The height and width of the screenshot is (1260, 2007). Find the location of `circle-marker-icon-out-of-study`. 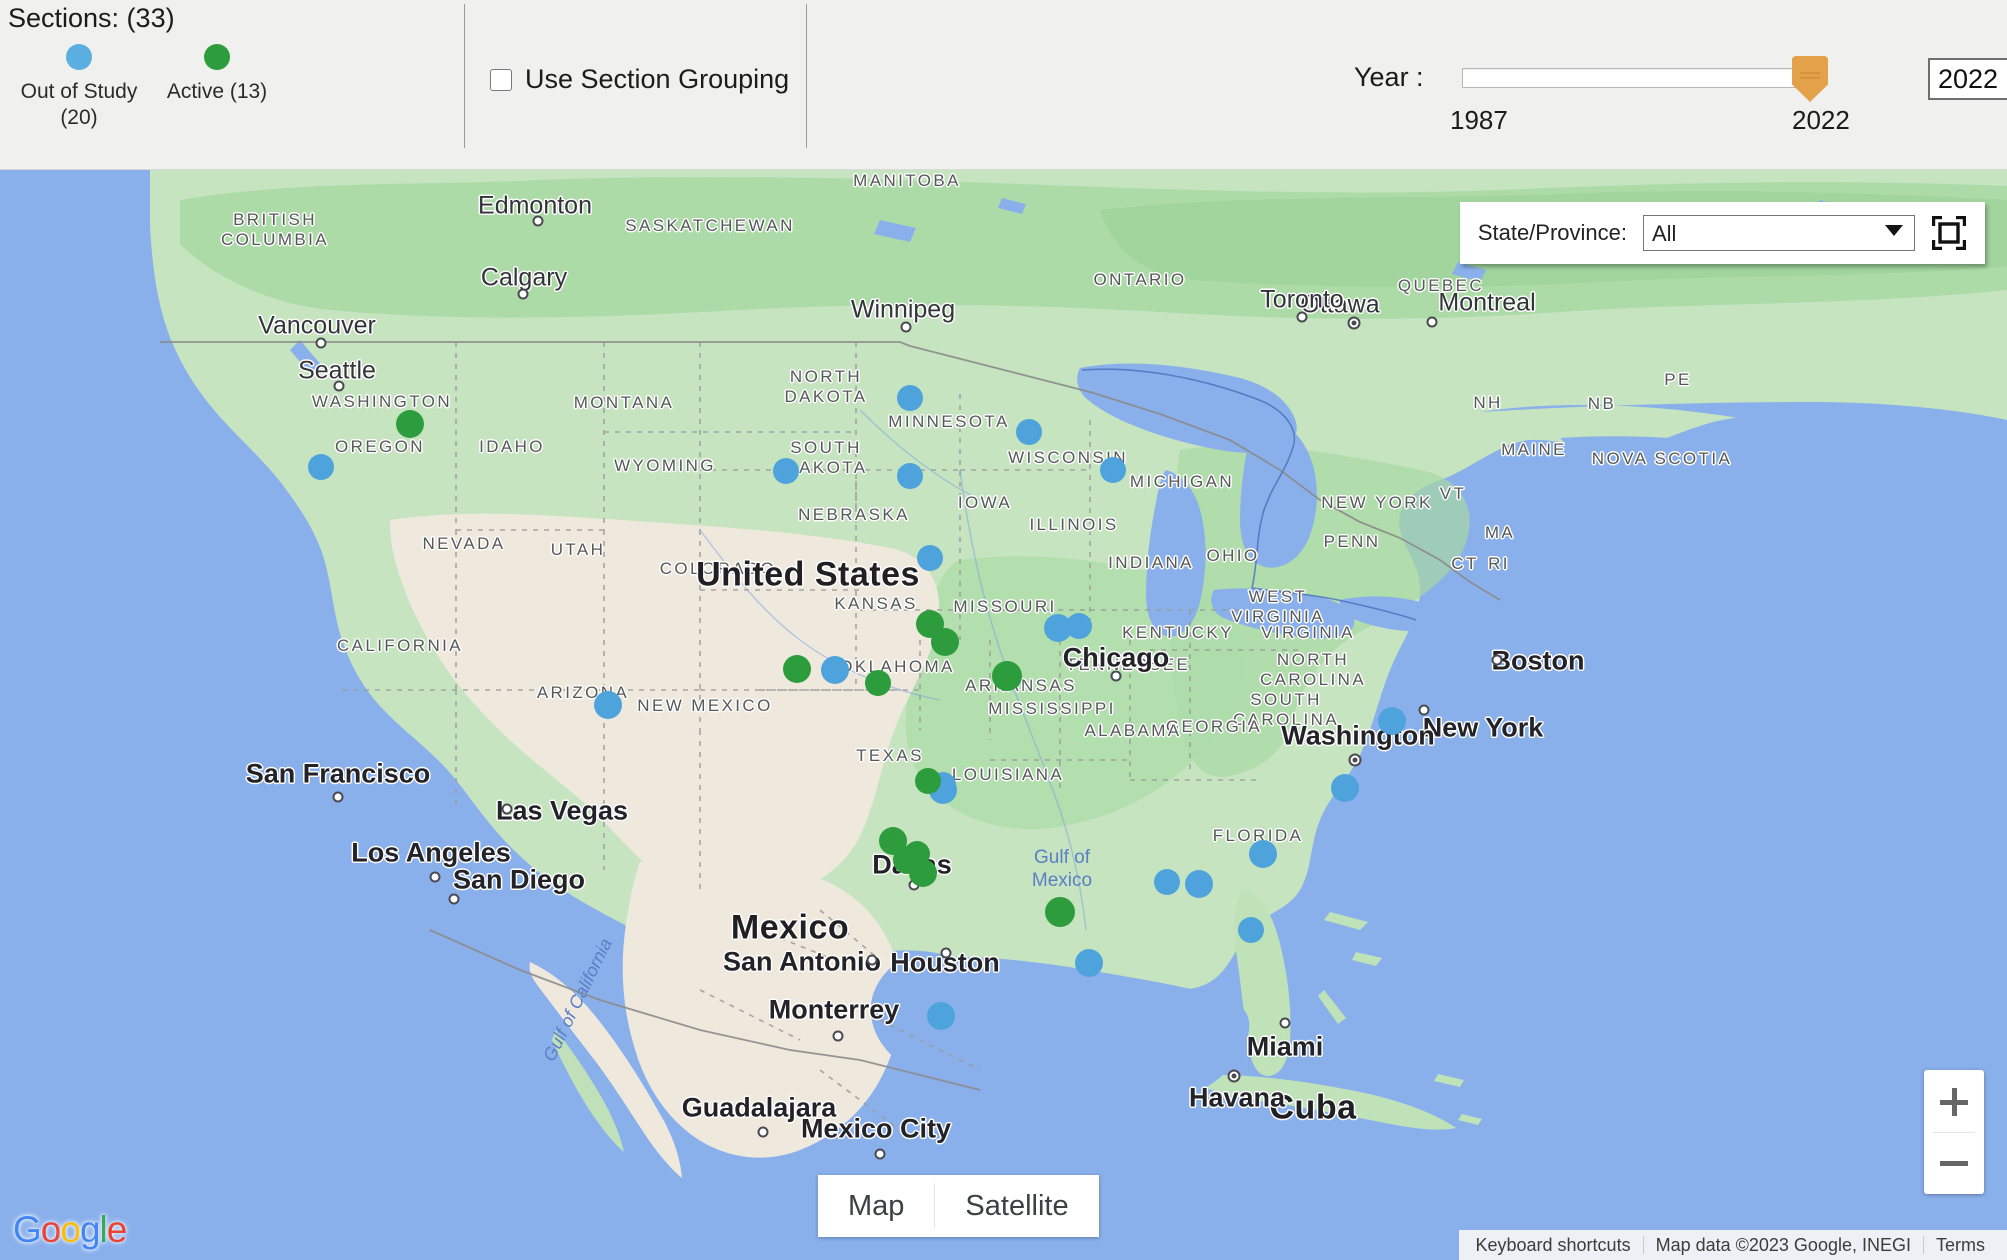

circle-marker-icon-out-of-study is located at coordinates (79, 57).